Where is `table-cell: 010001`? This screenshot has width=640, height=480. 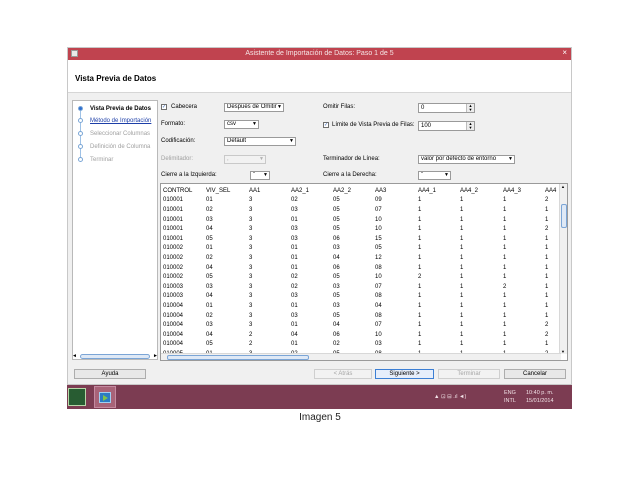 table-cell: 010001 is located at coordinates (173, 200).